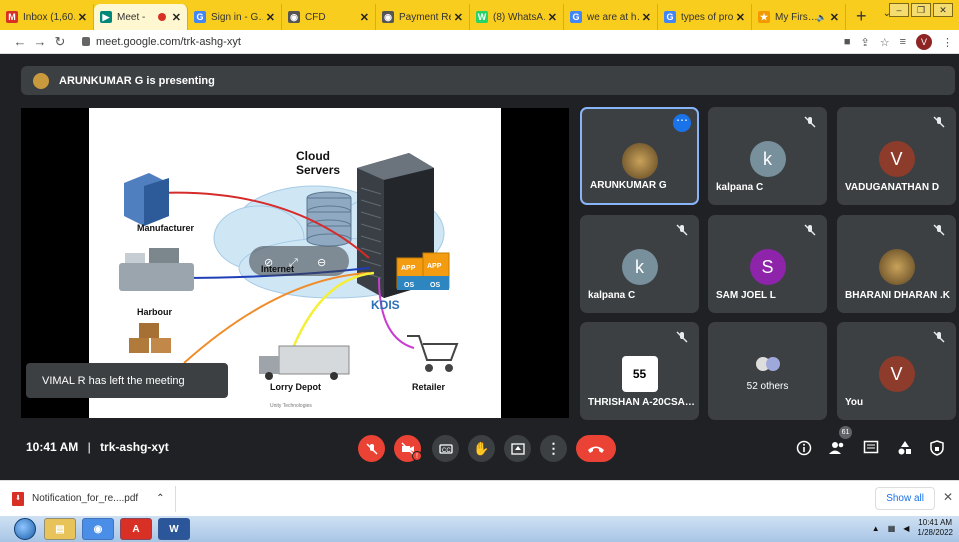 The height and width of the screenshot is (542, 959). I want to click on participant-tile: 52 others, so click(767, 371).